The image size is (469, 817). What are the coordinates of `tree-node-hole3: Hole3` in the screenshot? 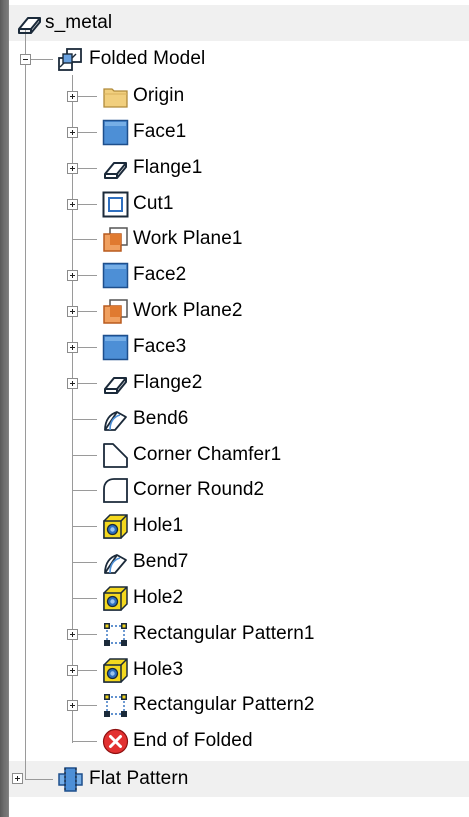 It's located at (142, 670).